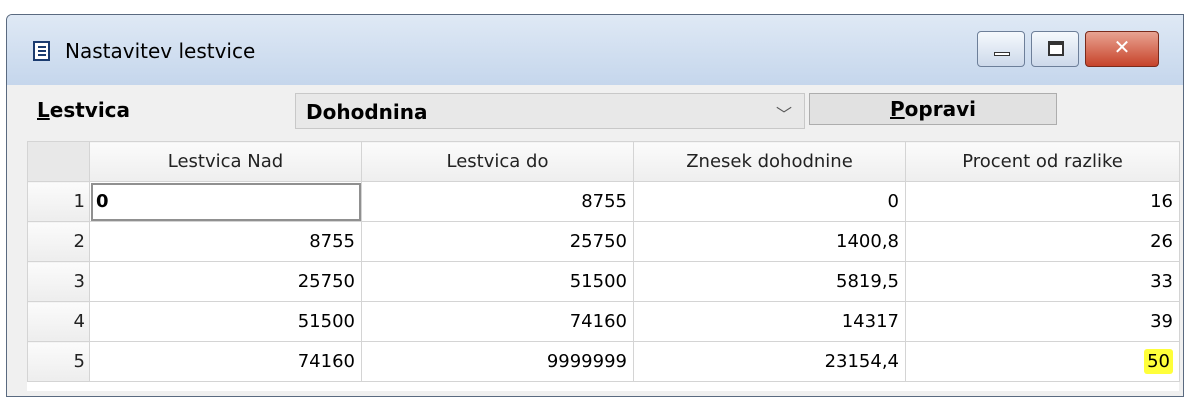  I want to click on lestvica-label: Lestvica, so click(84, 110).